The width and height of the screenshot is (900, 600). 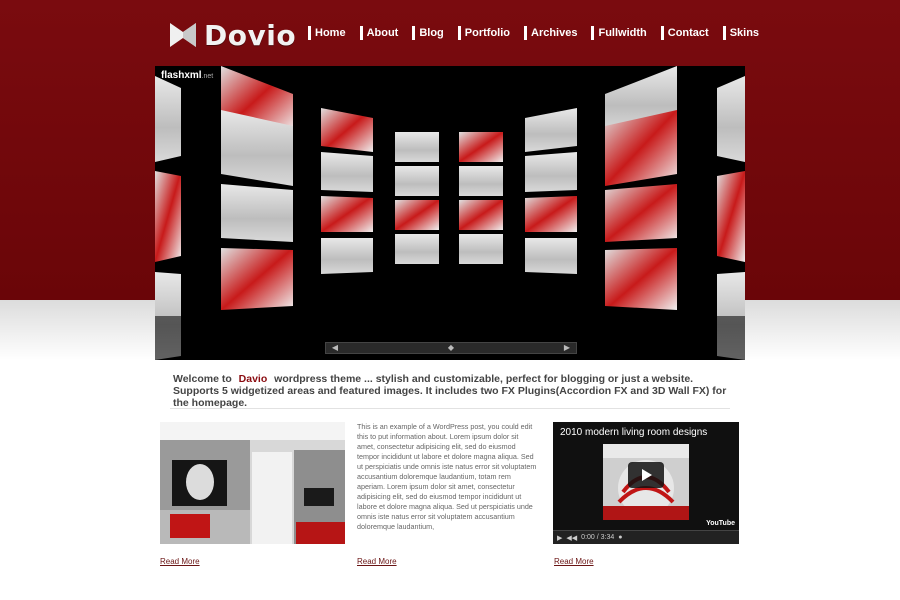 I want to click on site-logo: Dovio, so click(x=233, y=35).